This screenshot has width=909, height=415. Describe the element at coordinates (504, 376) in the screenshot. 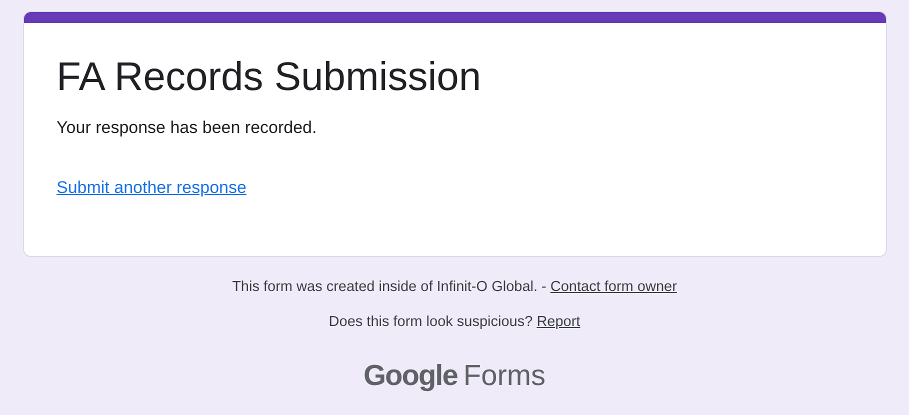

I see `product-name: Forms` at that location.